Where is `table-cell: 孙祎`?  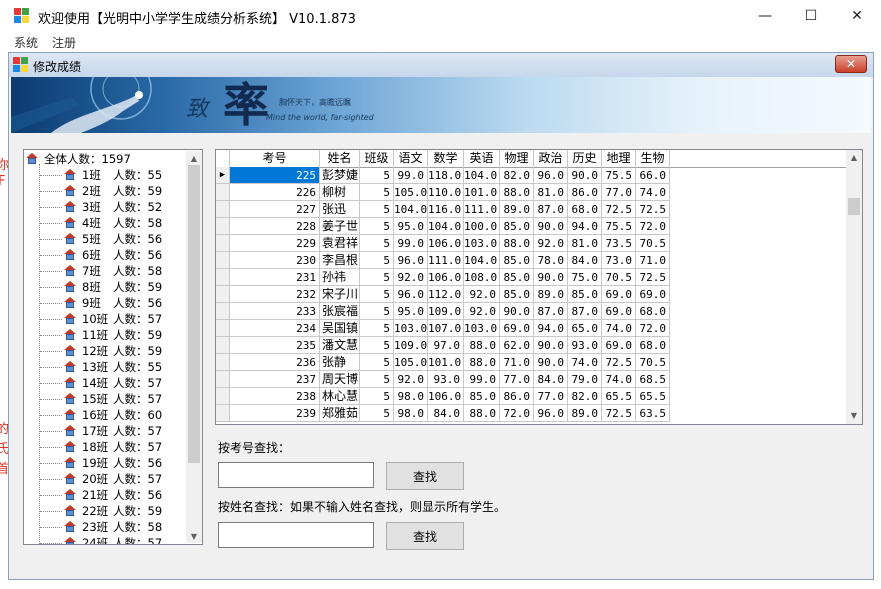 table-cell: 孙祎 is located at coordinates (340, 277).